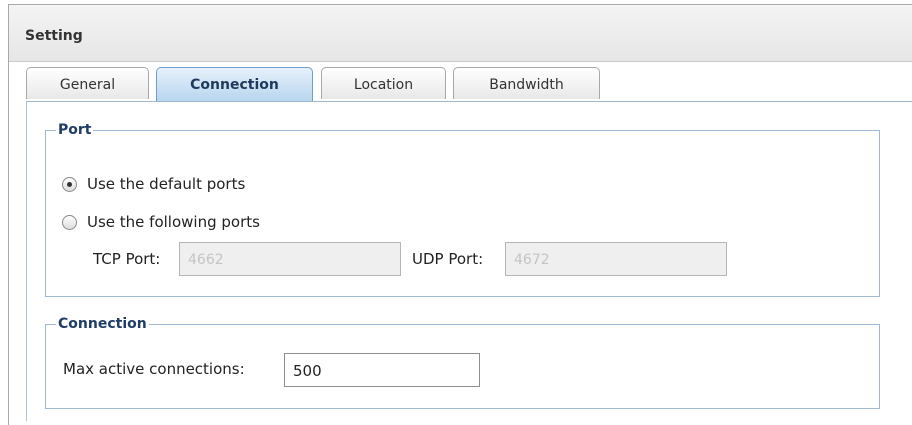 The image size is (912, 425). Describe the element at coordinates (69, 222) in the screenshot. I see `custom-ports-radio` at that location.